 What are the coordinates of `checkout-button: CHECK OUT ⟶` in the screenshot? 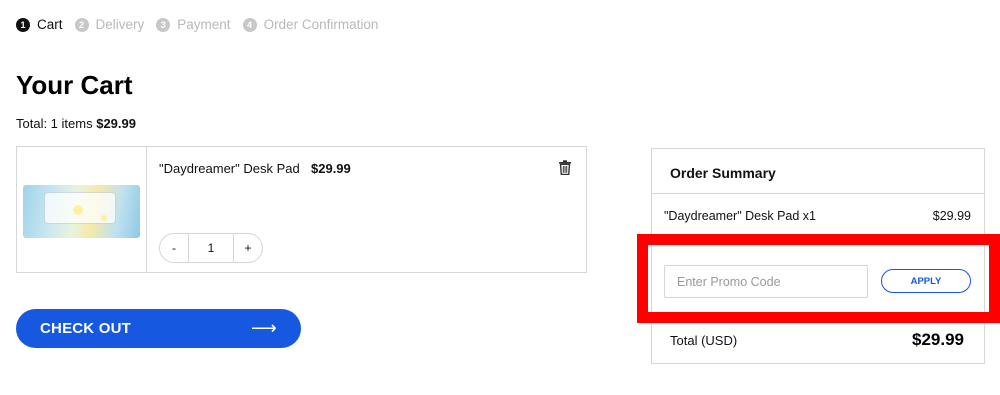 It's located at (158, 328).